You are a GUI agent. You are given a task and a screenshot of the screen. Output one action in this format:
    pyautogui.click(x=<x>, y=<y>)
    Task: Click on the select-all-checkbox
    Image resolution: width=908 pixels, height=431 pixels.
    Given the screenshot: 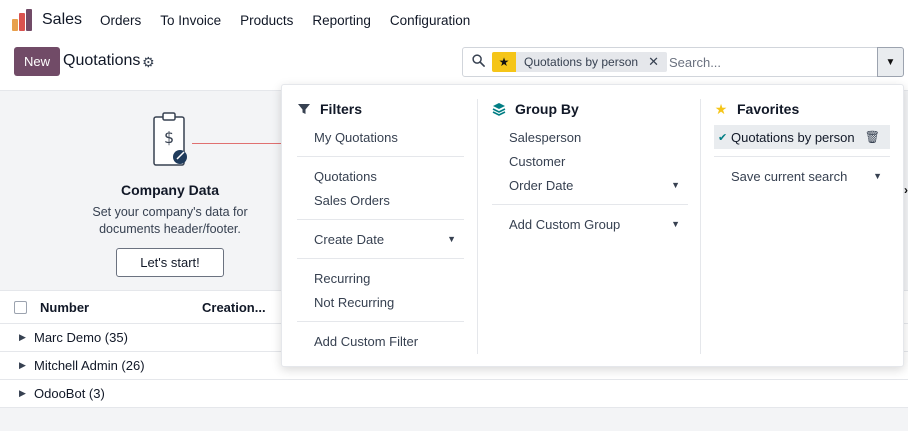 What is the action you would take?
    pyautogui.click(x=20, y=307)
    